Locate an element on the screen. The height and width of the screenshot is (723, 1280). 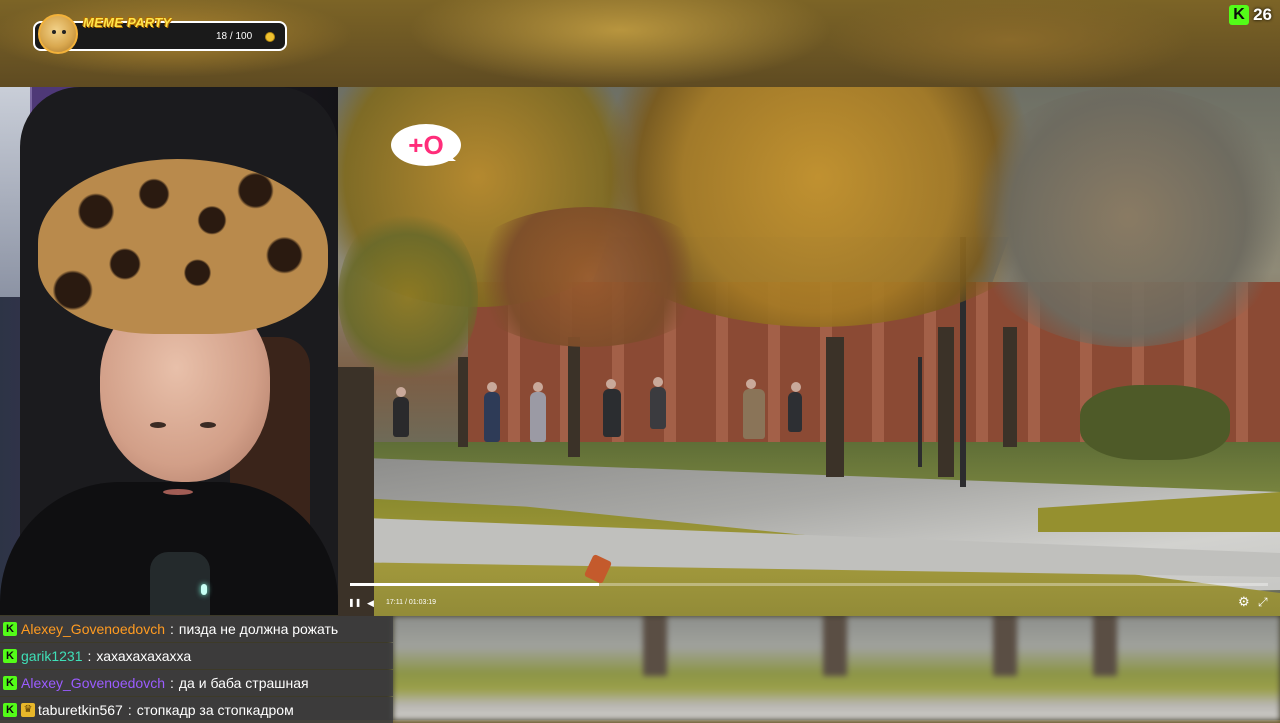
chat-text: хахахахахахха is located at coordinates (144, 656).